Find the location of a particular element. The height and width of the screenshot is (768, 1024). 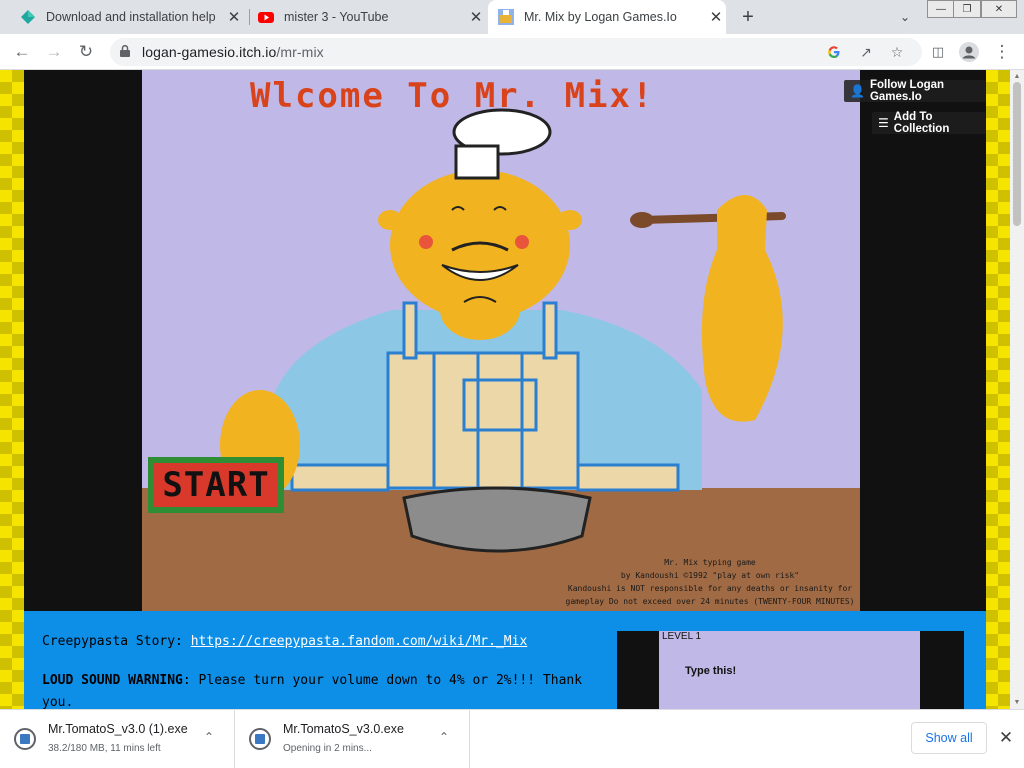

apron-strap-right is located at coordinates (550, 330).